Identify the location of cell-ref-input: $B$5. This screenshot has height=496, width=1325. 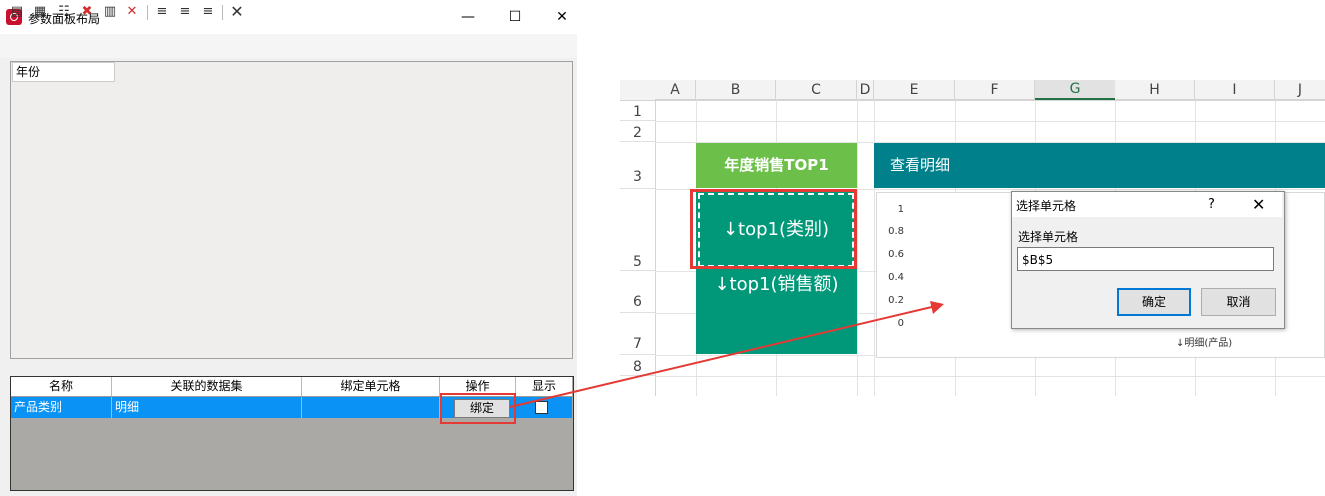
(1145, 259).